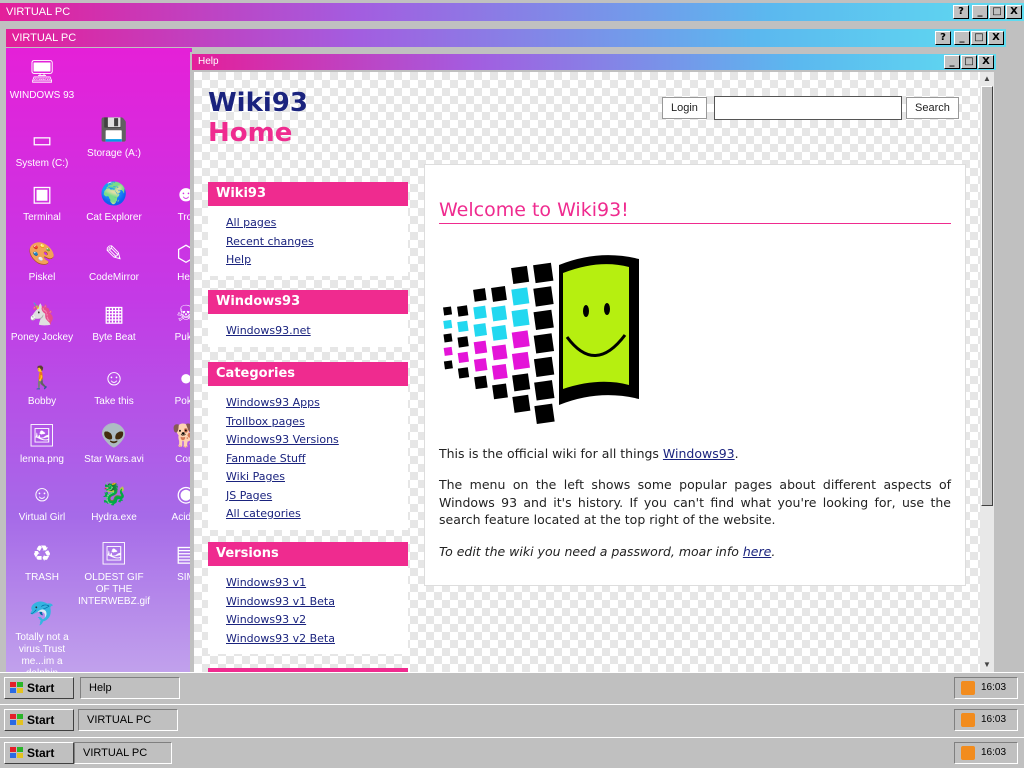 Image resolution: width=1024 pixels, height=768 pixels. I want to click on search-button: Search, so click(932, 108).